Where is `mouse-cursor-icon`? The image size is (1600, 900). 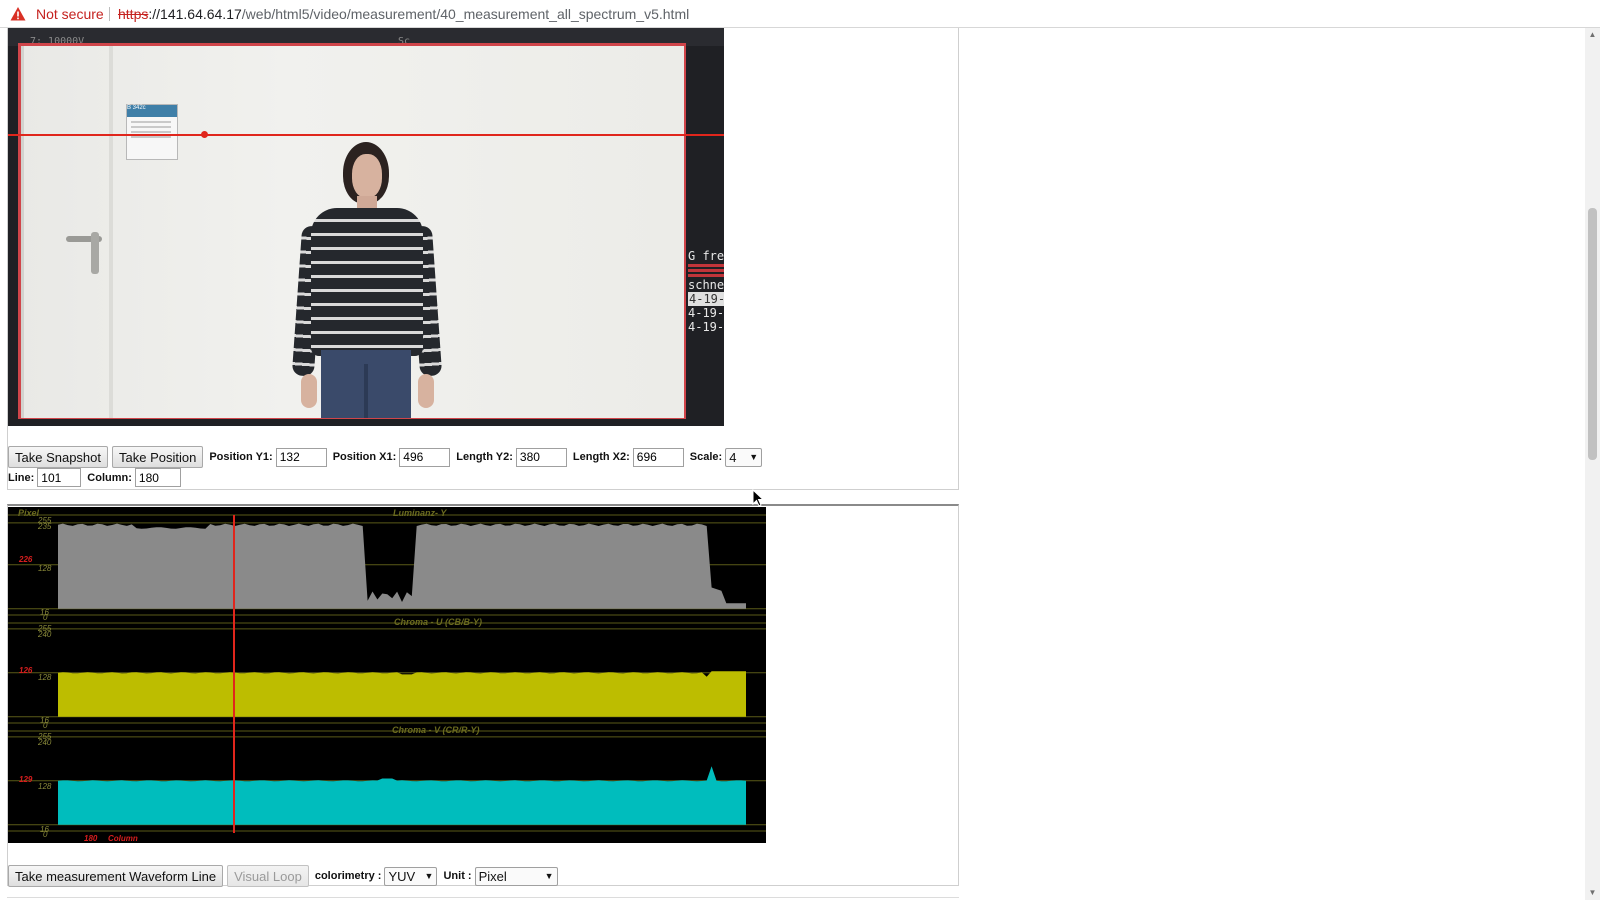 mouse-cursor-icon is located at coordinates (758, 498).